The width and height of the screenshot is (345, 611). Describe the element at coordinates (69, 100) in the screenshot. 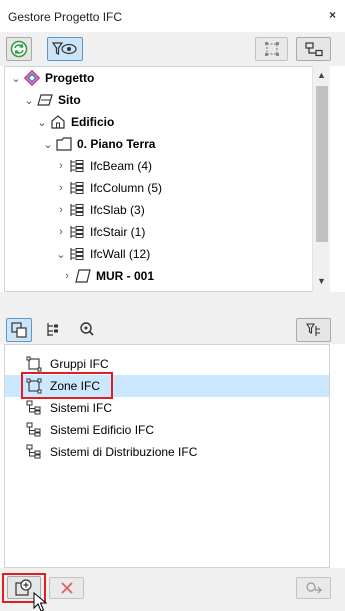

I see `tree-item-label: Sito` at that location.